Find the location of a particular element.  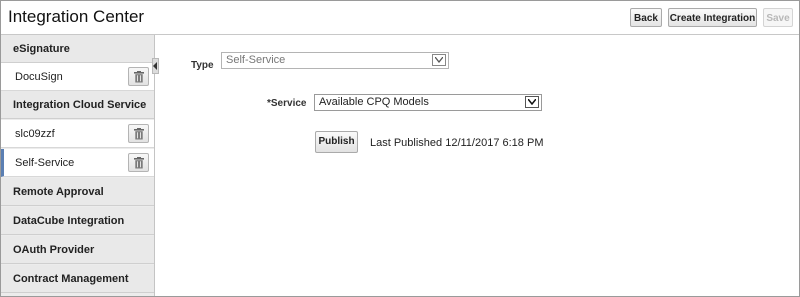

delete-slc09zzf-button is located at coordinates (138, 133).